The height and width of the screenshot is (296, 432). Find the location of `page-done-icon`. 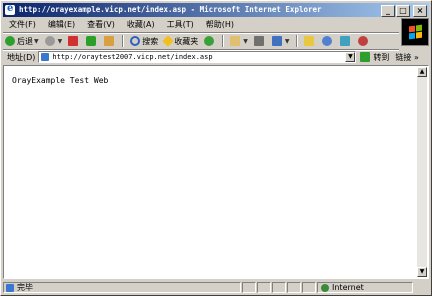

page-done-icon is located at coordinates (10, 287).